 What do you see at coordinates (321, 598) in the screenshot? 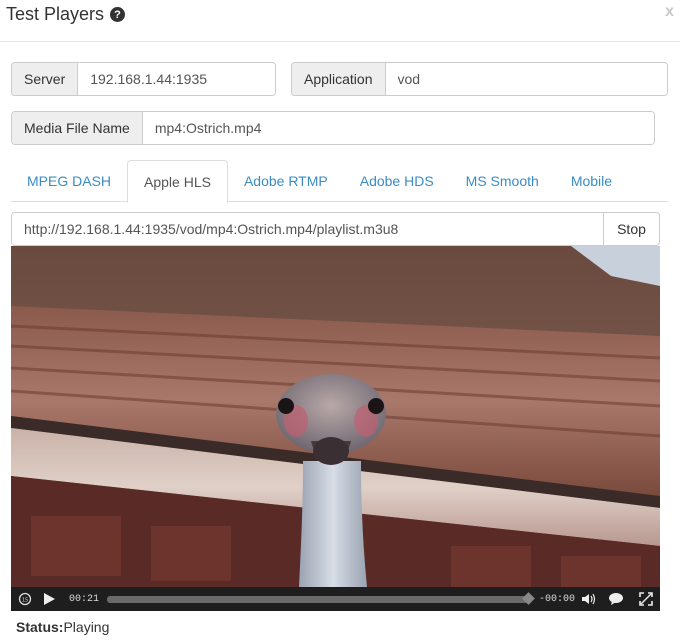
I see `progress-bar` at bounding box center [321, 598].